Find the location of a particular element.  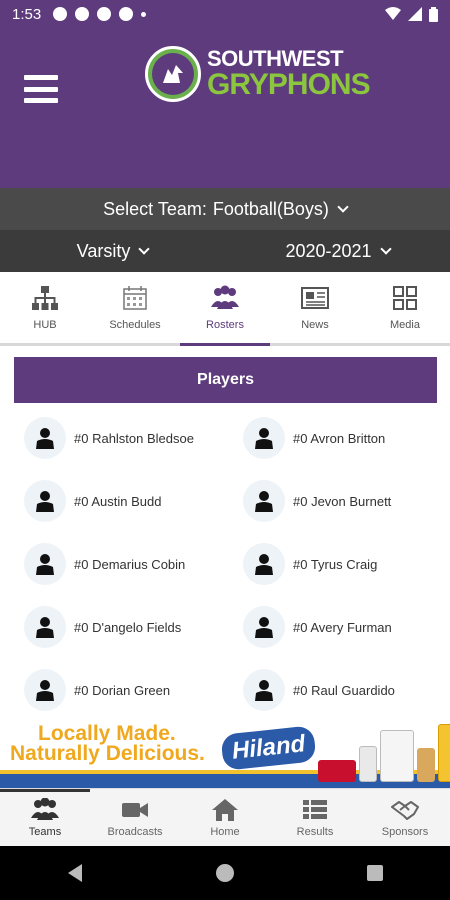

bottom-navigation: Teams Broadcasts Home Results Sponsors is located at coordinates (225, 817).